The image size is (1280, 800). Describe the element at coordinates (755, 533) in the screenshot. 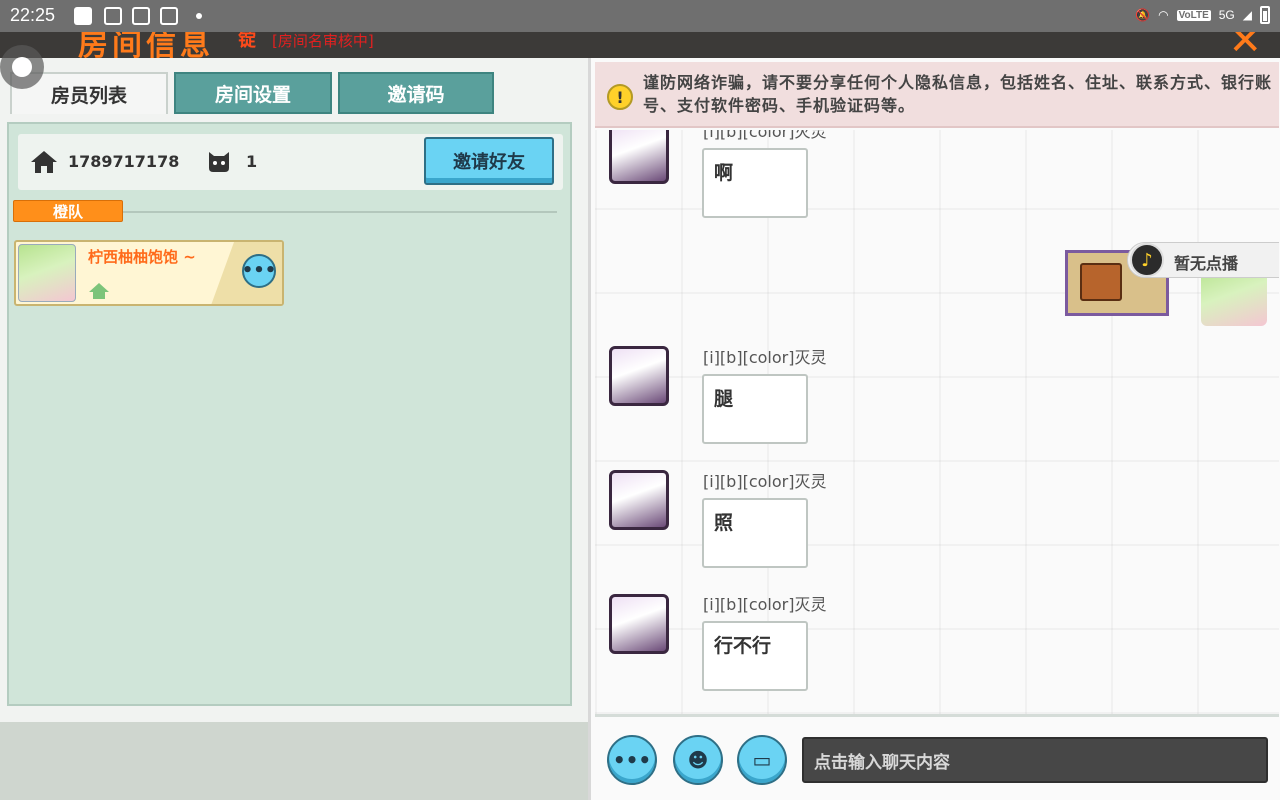

I see `message-bubble: 照` at that location.